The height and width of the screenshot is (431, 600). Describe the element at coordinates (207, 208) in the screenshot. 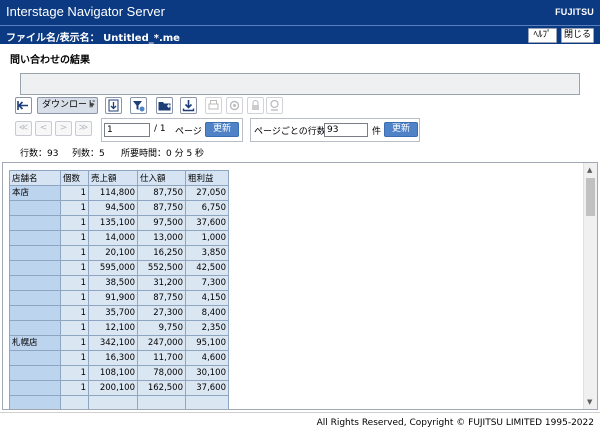

I see `value-cell: 6,750` at that location.